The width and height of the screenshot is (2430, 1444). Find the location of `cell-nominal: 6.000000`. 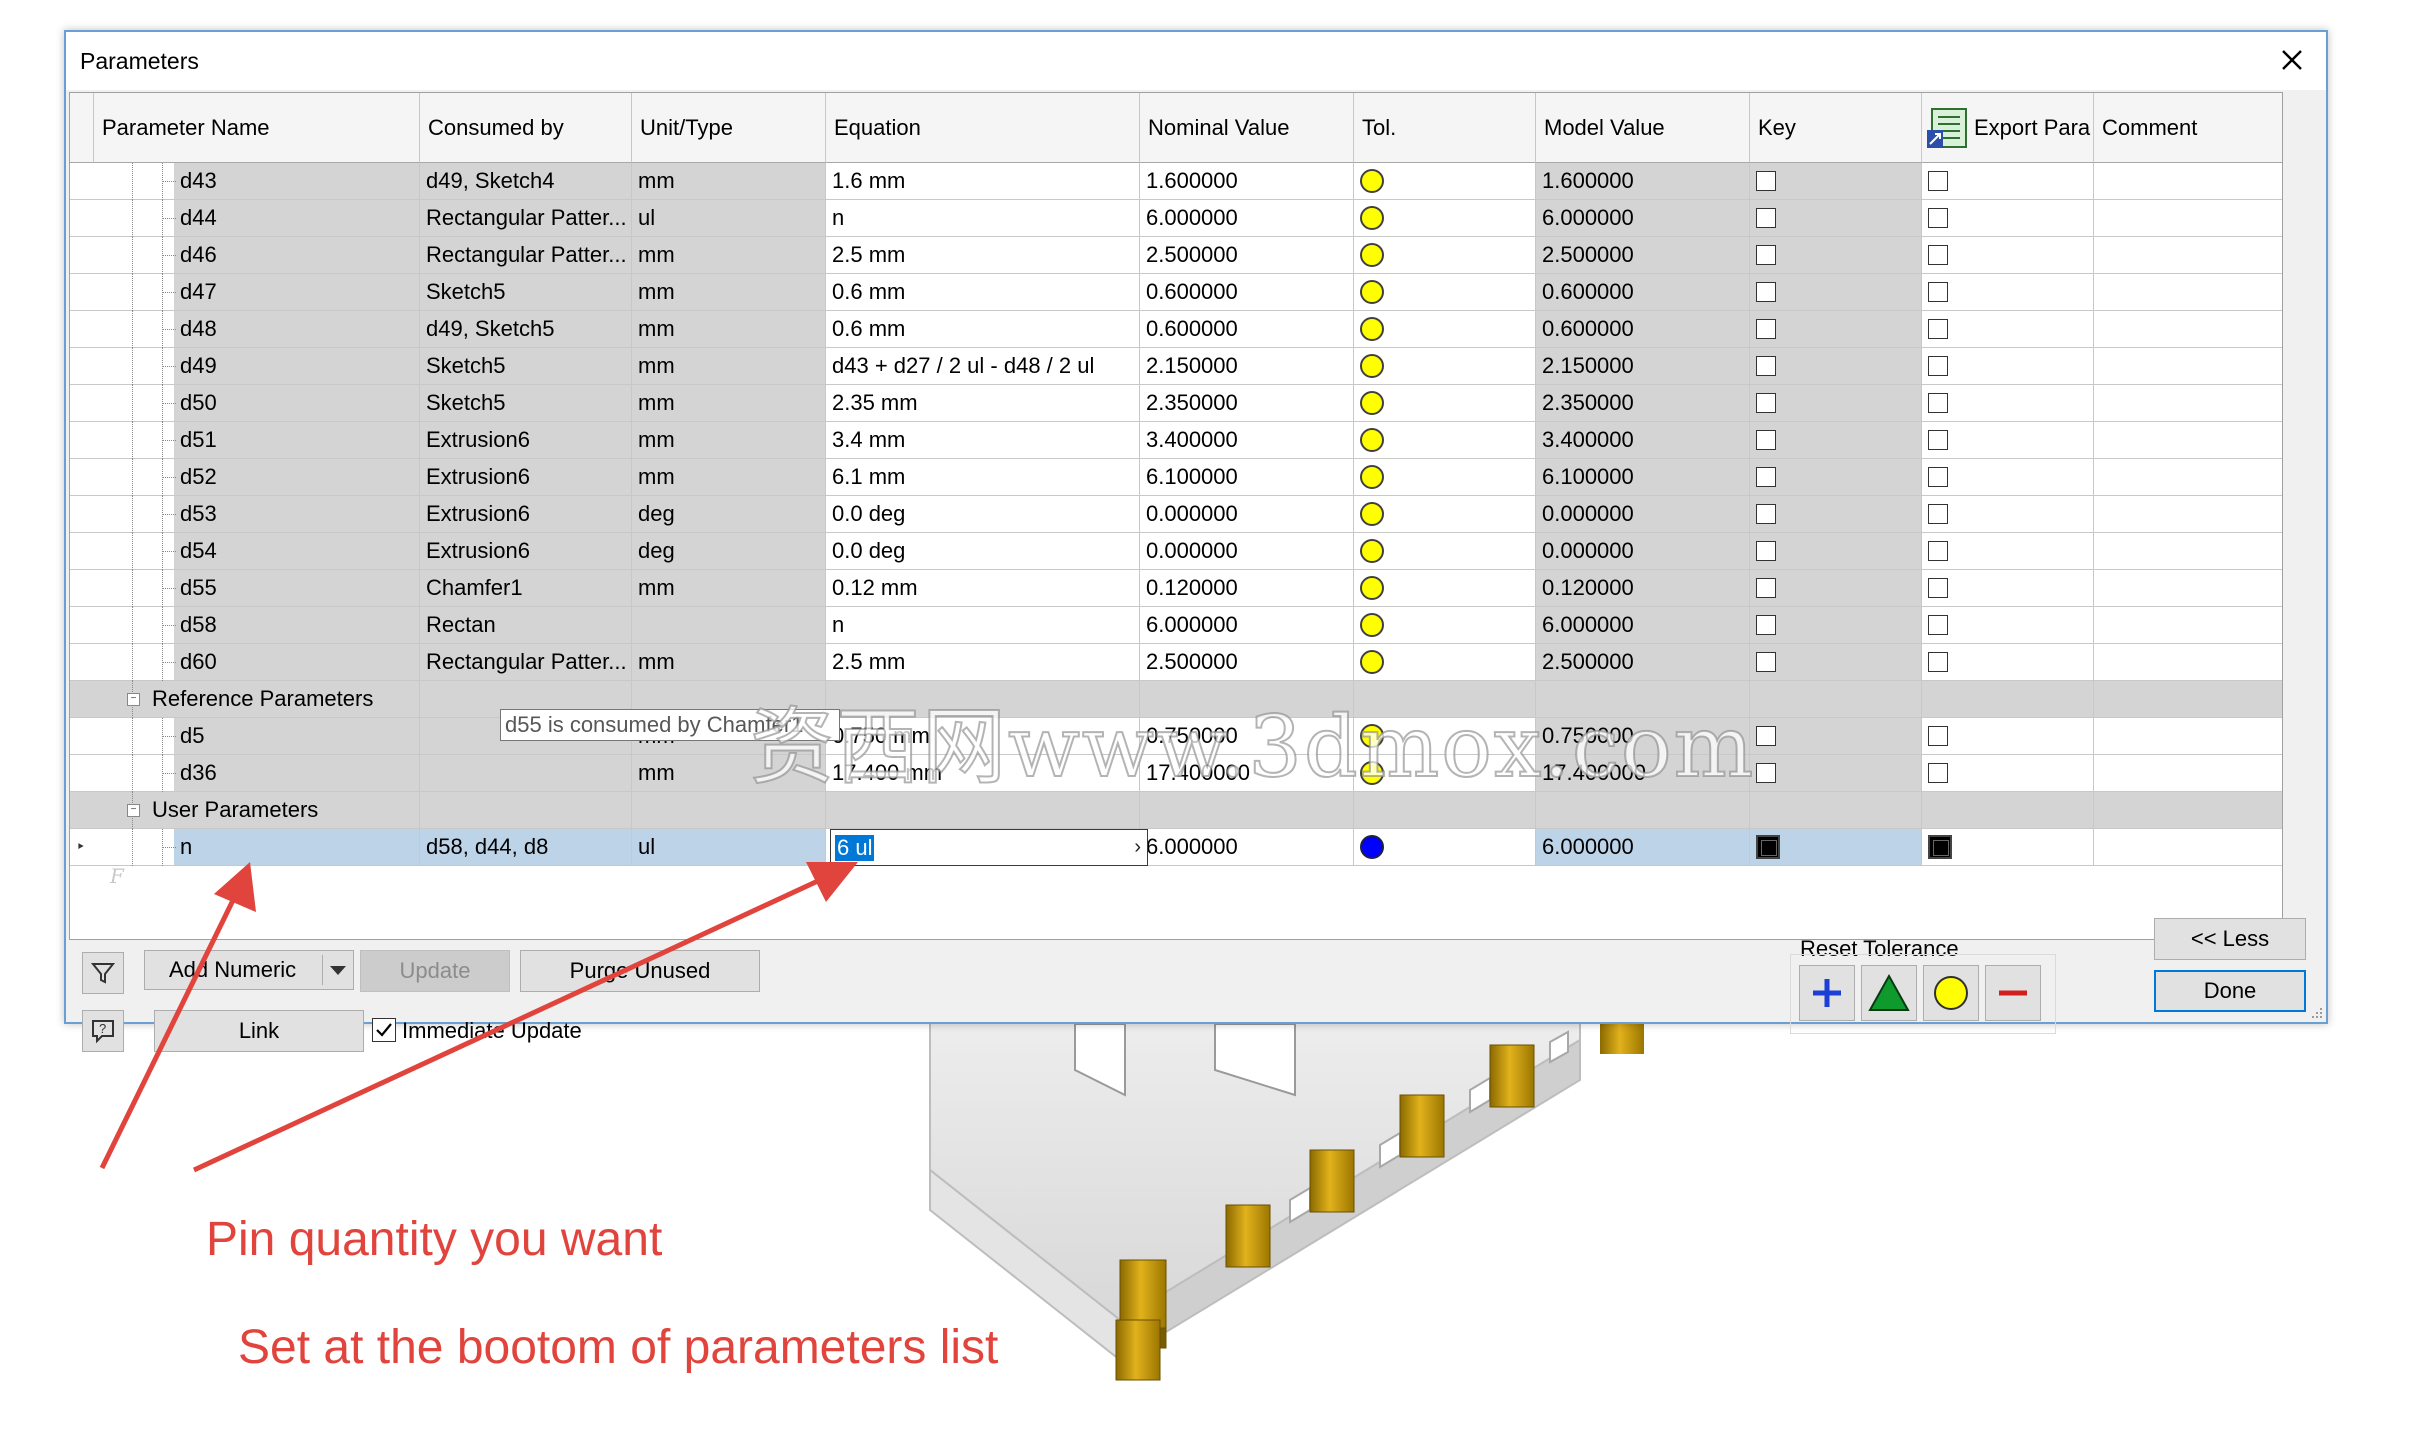

cell-nominal: 6.000000 is located at coordinates (1247, 847).